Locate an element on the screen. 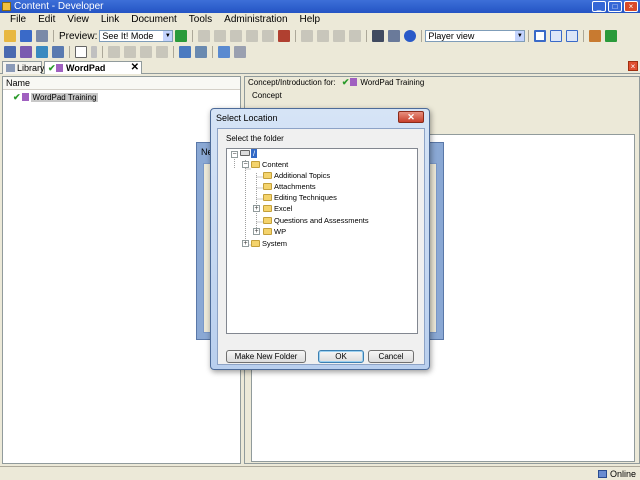 The width and height of the screenshot is (640, 480). expander-excel: + is located at coordinates (256, 208).